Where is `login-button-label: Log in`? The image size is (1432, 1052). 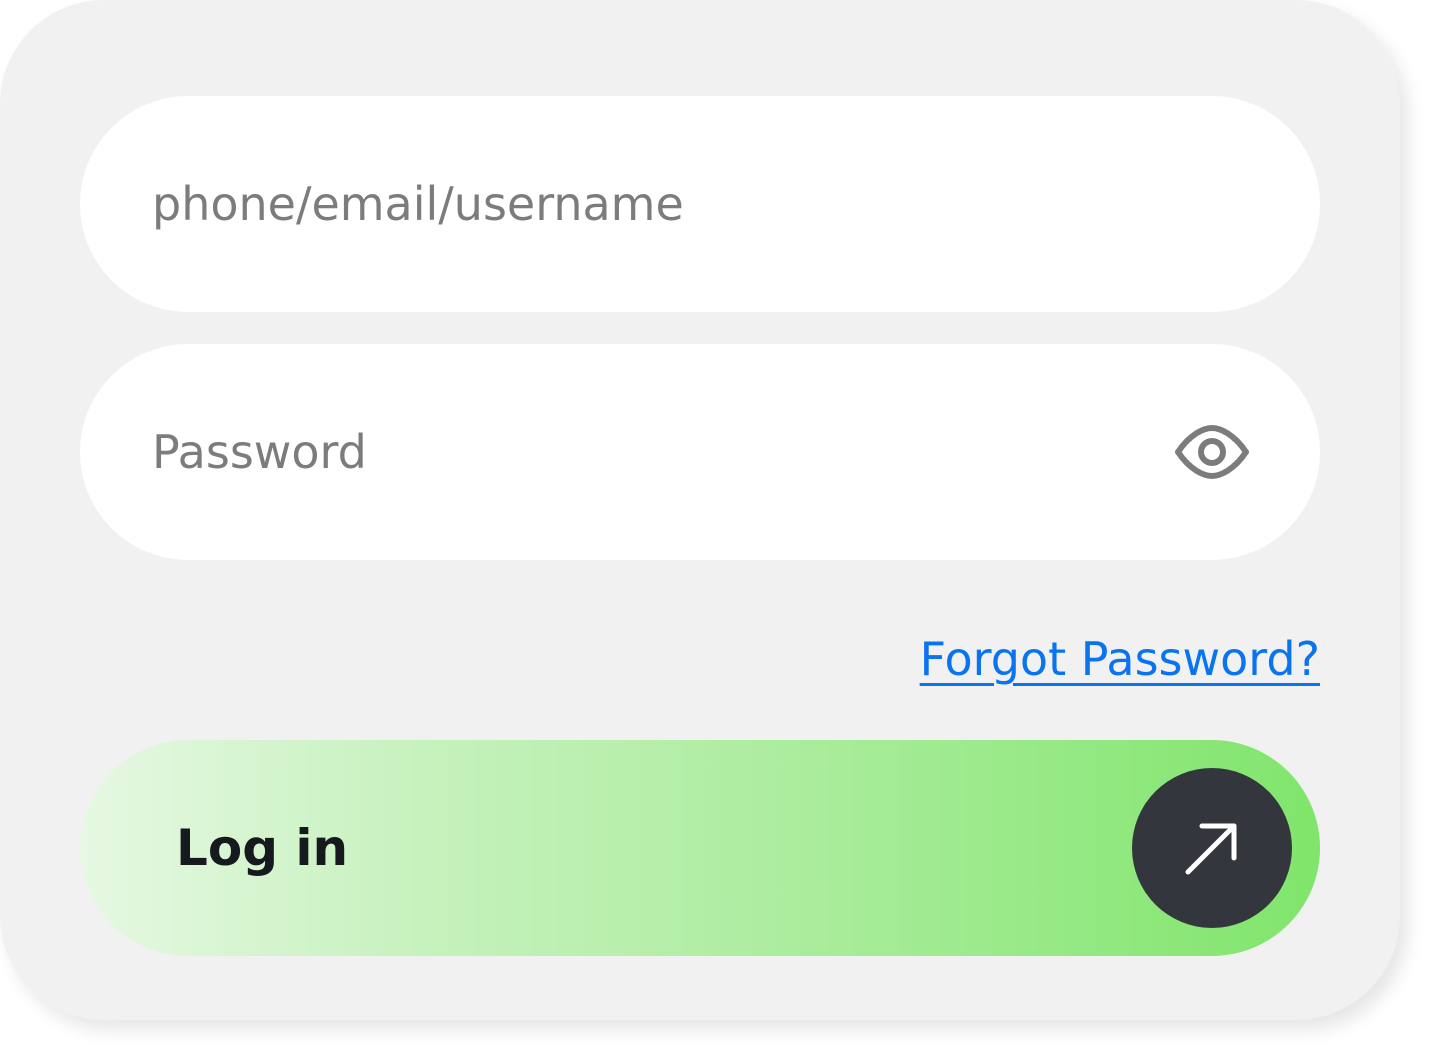
login-button-label: Log in is located at coordinates (262, 848).